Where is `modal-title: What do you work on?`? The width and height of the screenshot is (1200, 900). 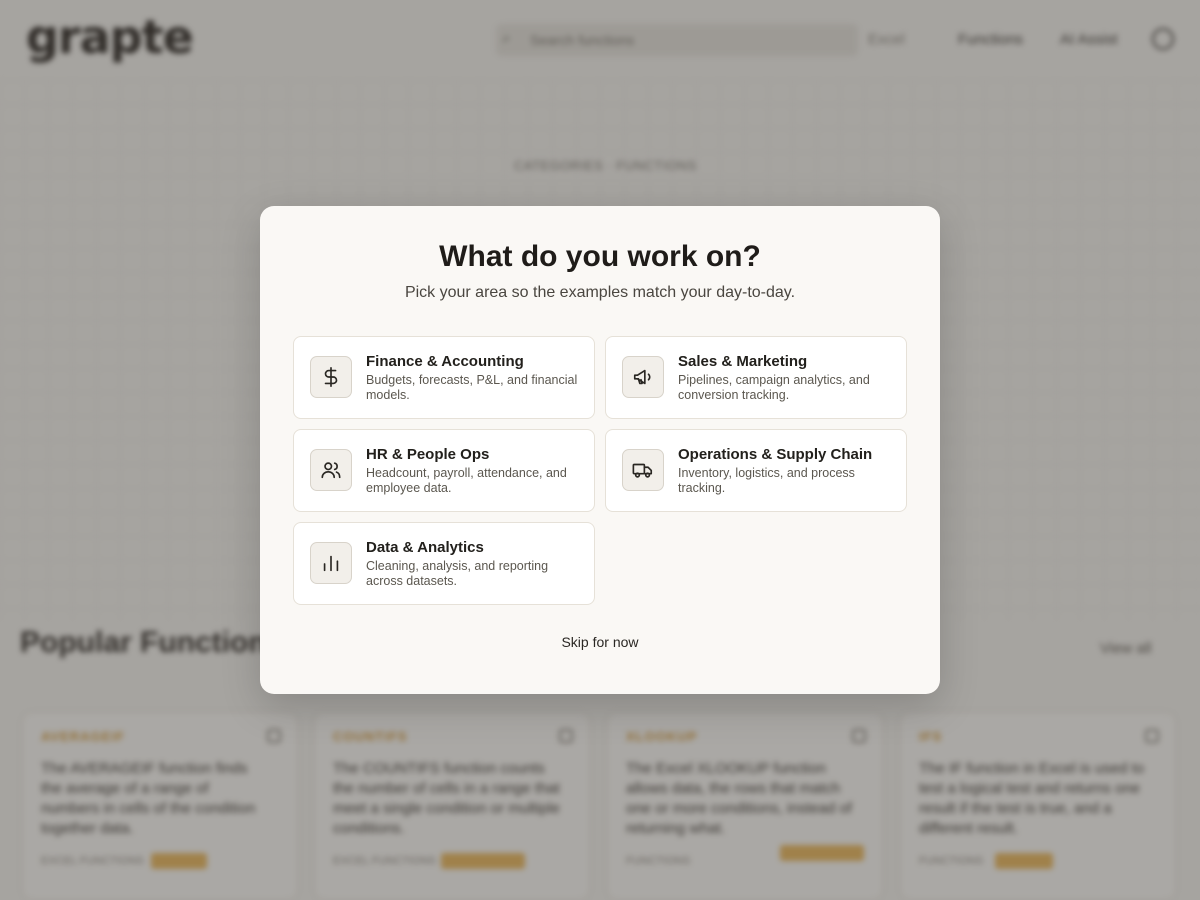 modal-title: What do you work on? is located at coordinates (600, 256).